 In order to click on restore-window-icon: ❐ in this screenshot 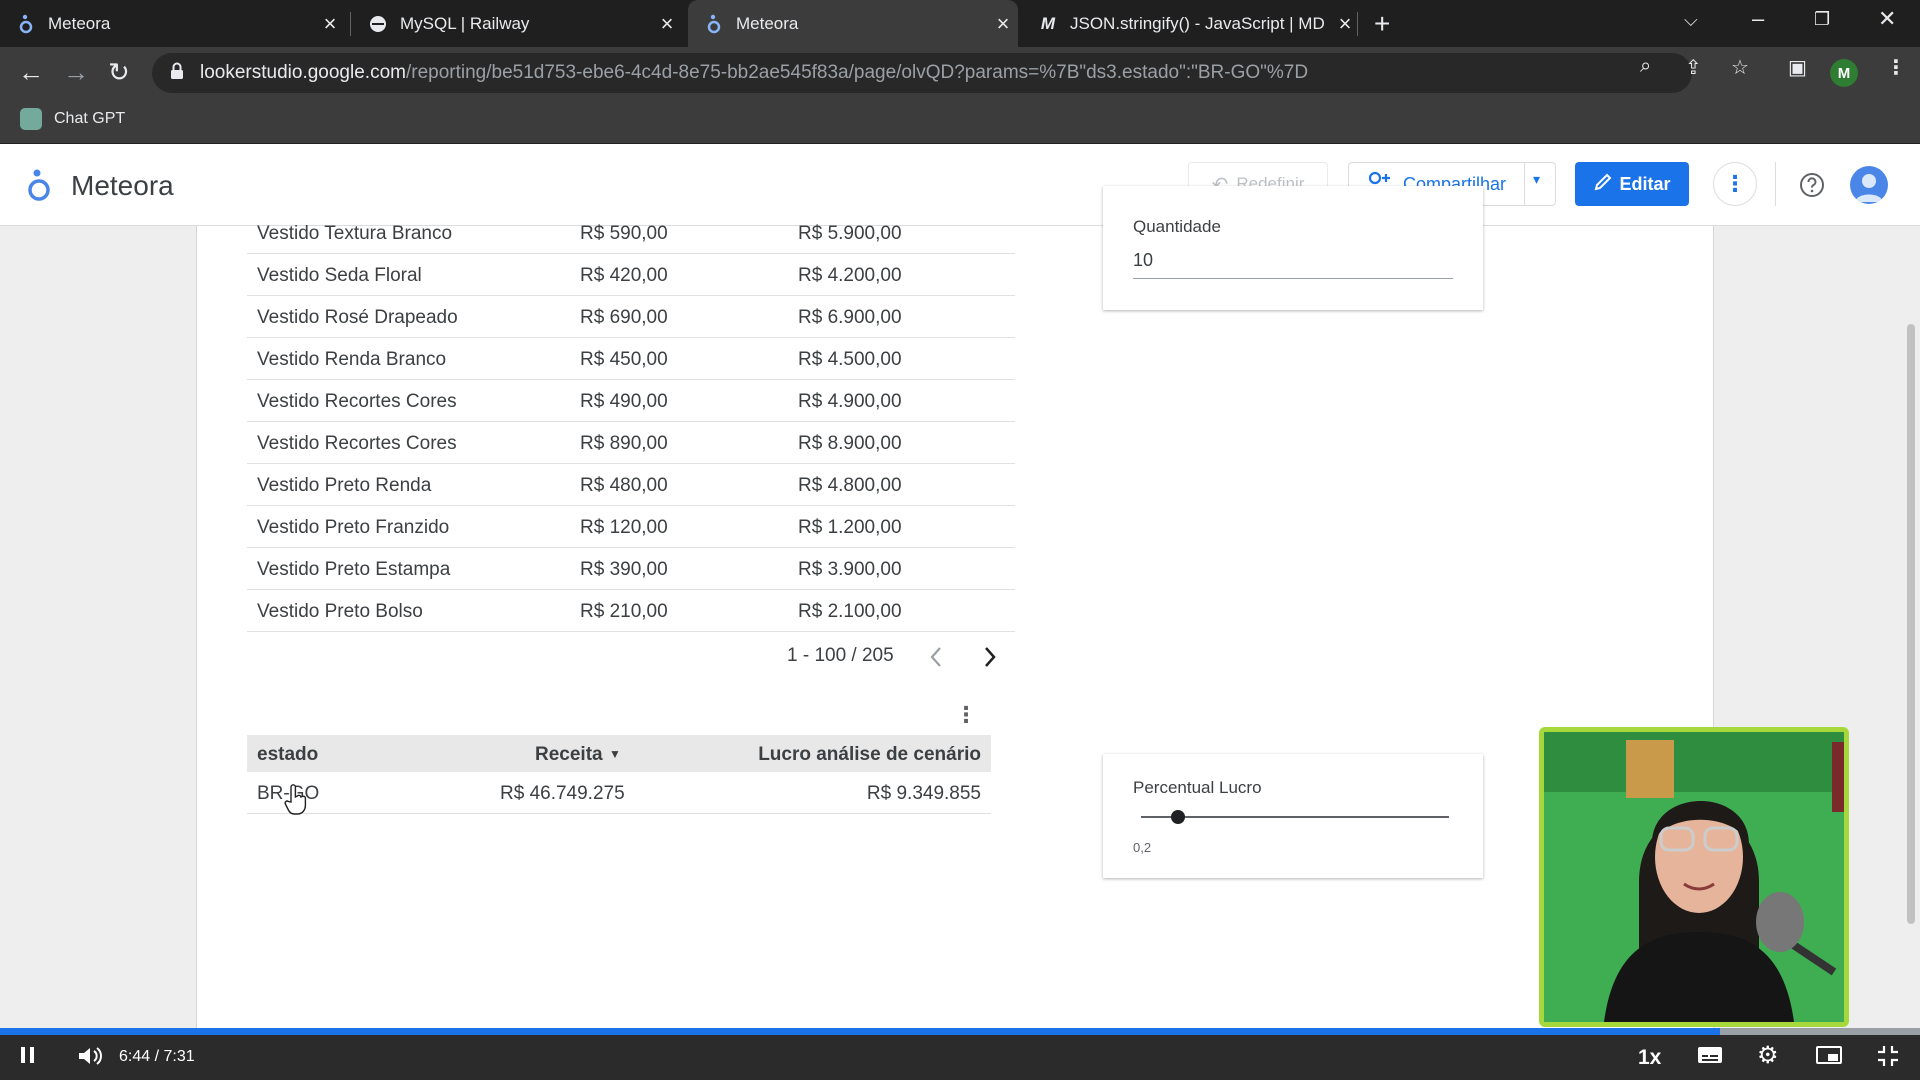, I will do `click(1822, 19)`.